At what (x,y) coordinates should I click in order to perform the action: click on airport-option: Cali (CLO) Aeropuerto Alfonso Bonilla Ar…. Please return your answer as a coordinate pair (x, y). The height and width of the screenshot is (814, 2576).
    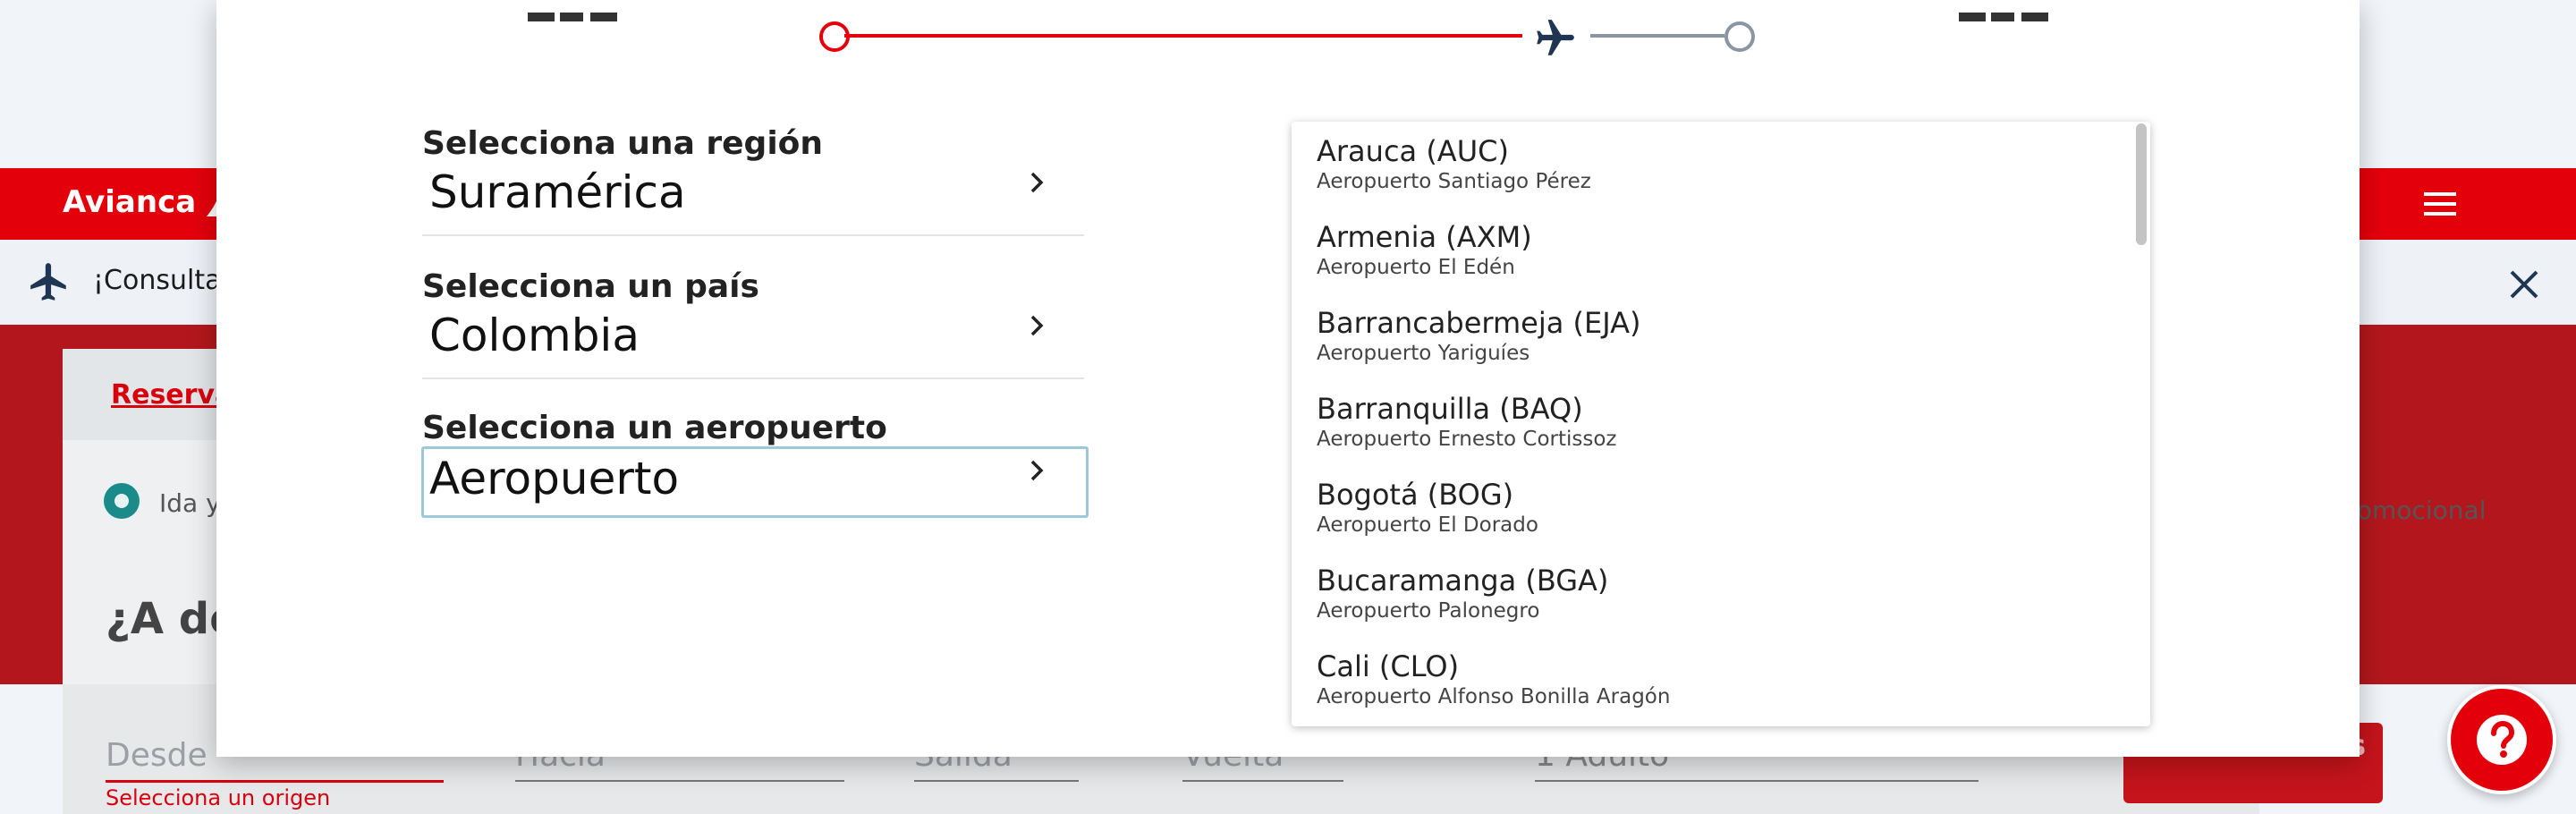
    Looking at the image, I should click on (1493, 679).